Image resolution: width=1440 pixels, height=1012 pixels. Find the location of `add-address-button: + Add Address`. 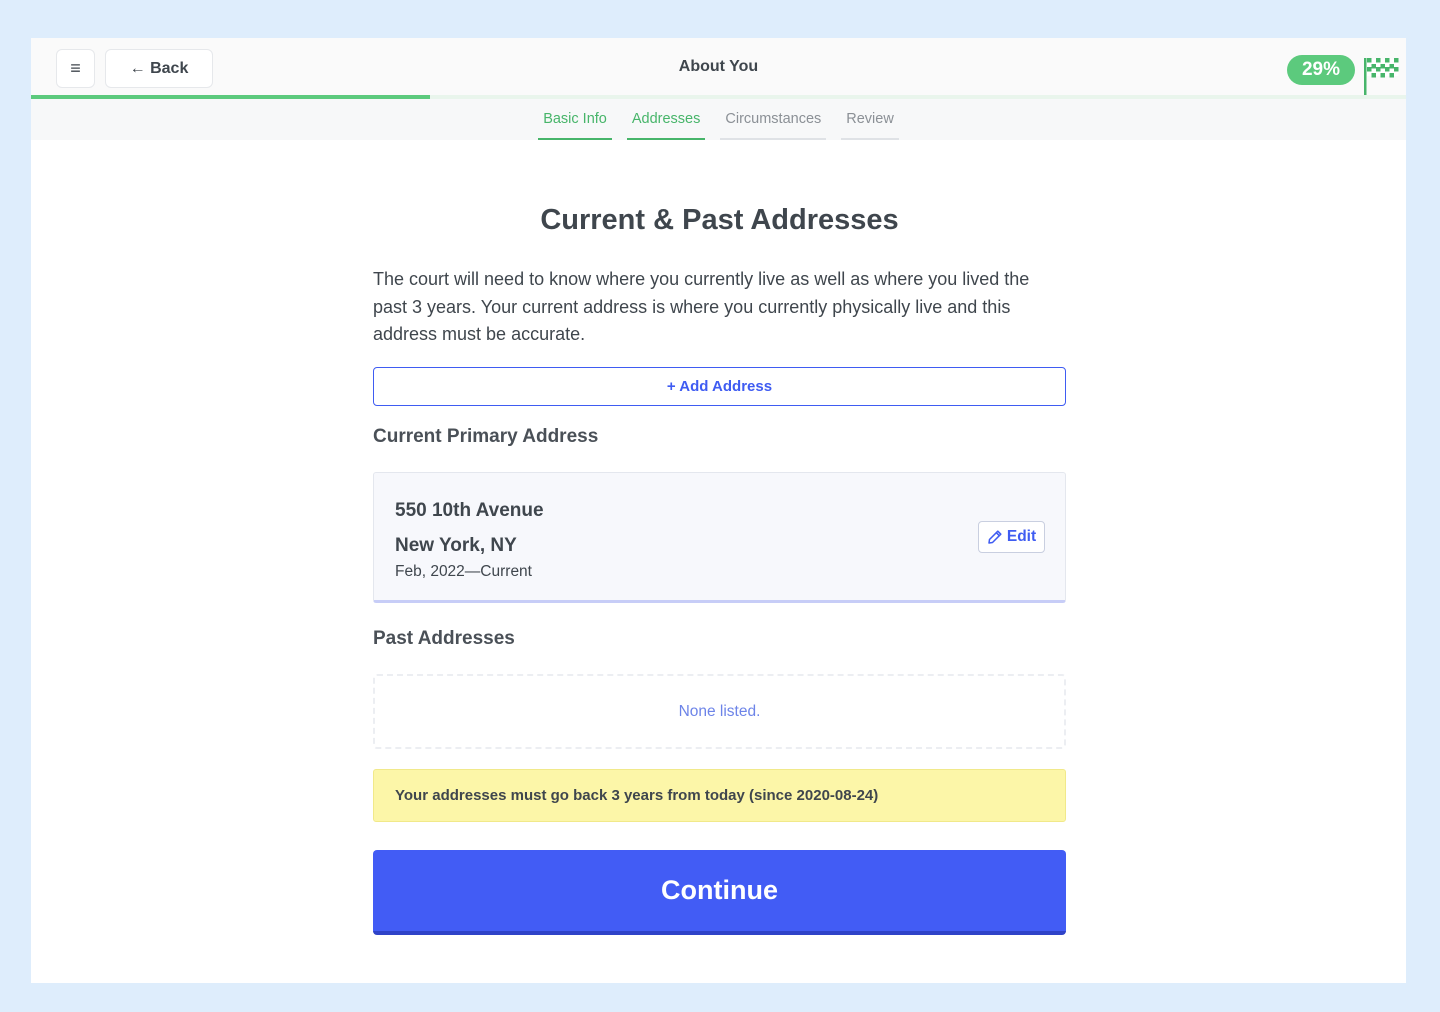

add-address-button: + Add Address is located at coordinates (719, 386).